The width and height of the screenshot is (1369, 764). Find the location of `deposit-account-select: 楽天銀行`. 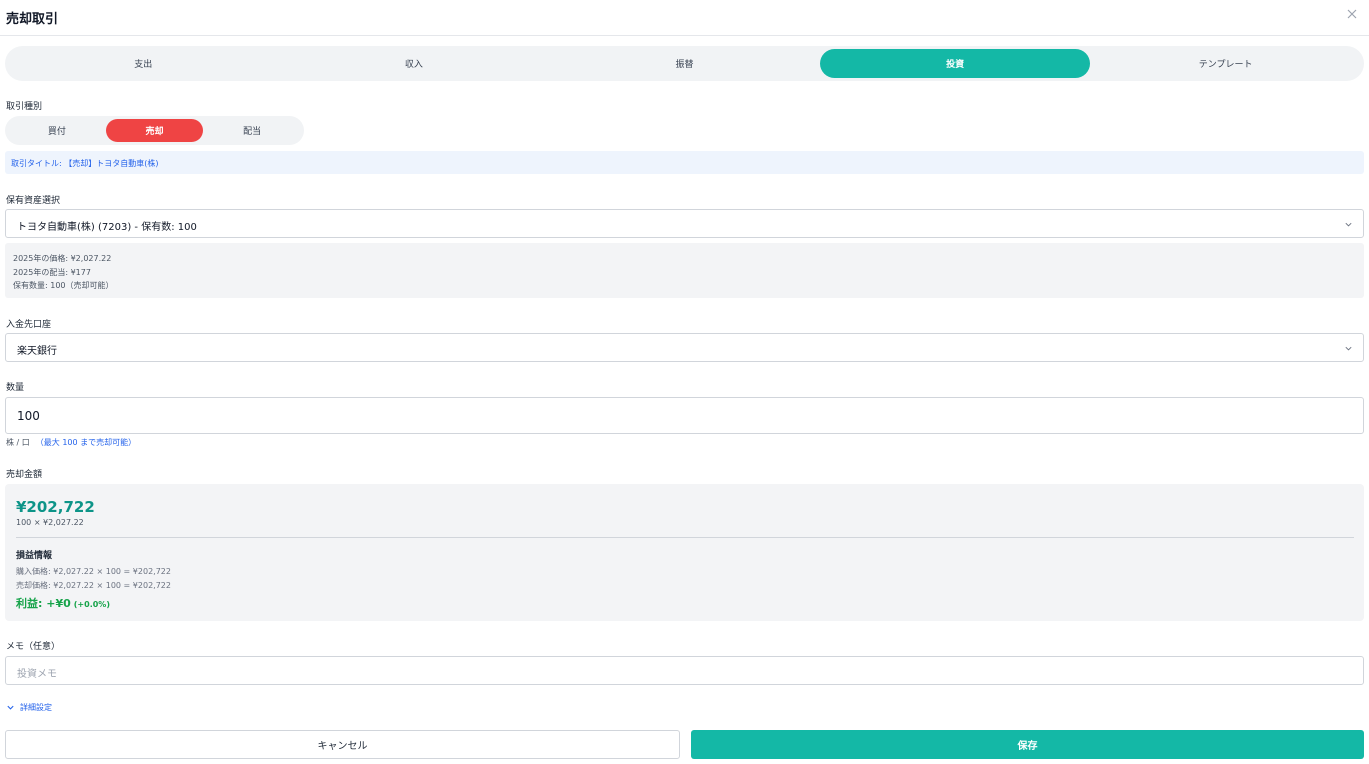

deposit-account-select: 楽天銀行 is located at coordinates (684, 347).